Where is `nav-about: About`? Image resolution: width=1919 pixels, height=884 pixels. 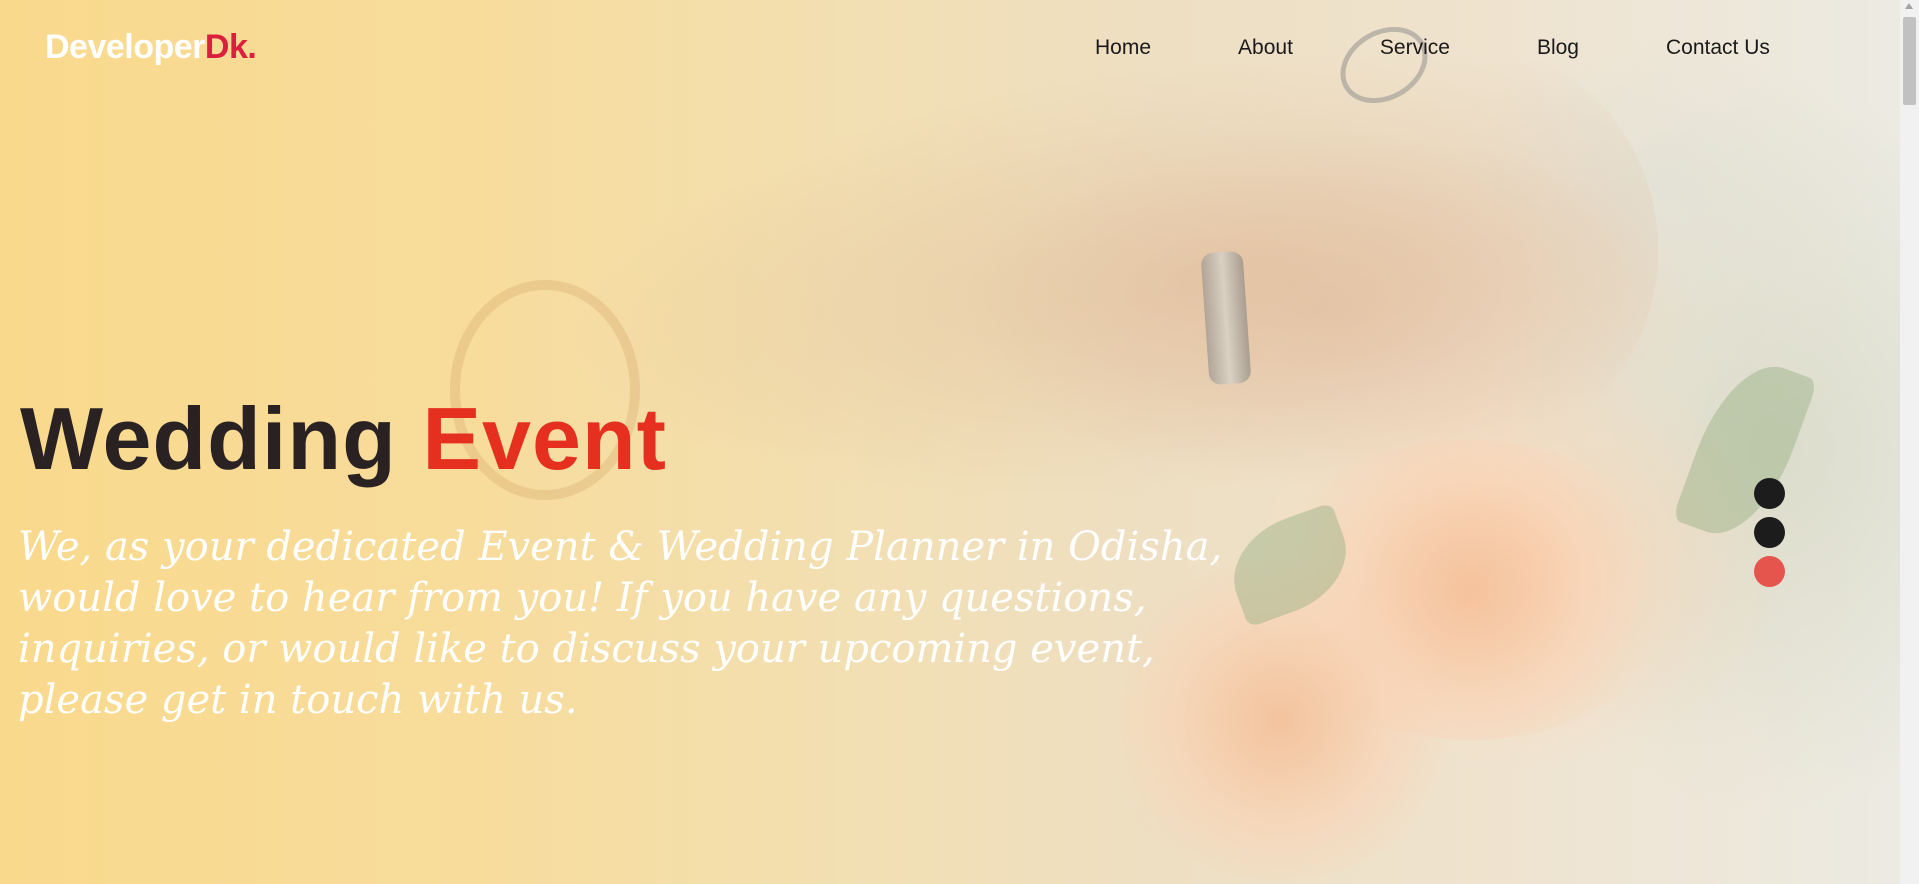
nav-about: About is located at coordinates (1265, 48).